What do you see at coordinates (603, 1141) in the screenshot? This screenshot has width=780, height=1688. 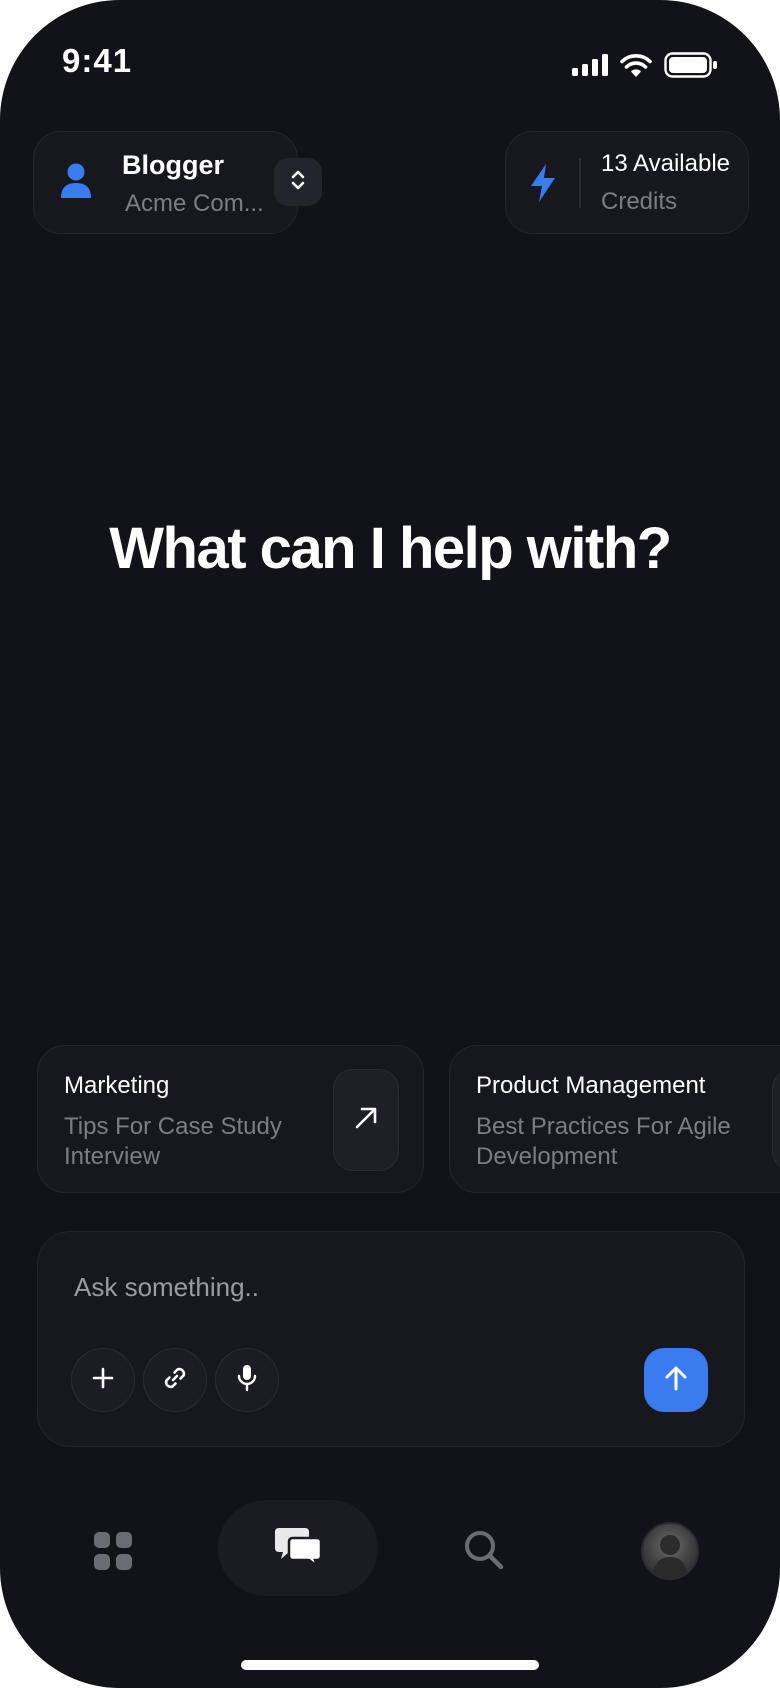 I see `suggestion-description: Best Practices For Agile Development` at bounding box center [603, 1141].